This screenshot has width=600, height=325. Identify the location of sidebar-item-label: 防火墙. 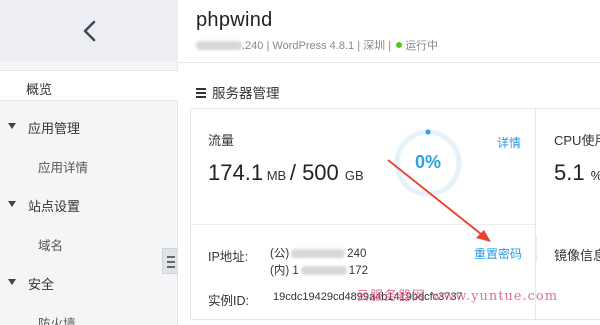
(57, 321).